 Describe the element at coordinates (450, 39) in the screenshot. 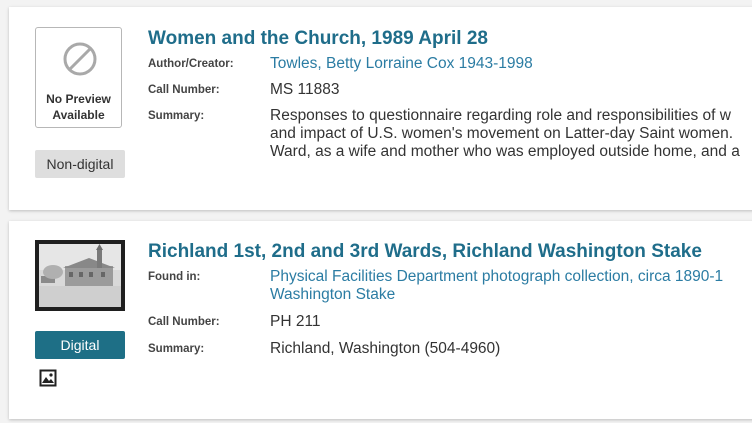

I see `result-title: Women and the Church, 1989 April 28` at that location.